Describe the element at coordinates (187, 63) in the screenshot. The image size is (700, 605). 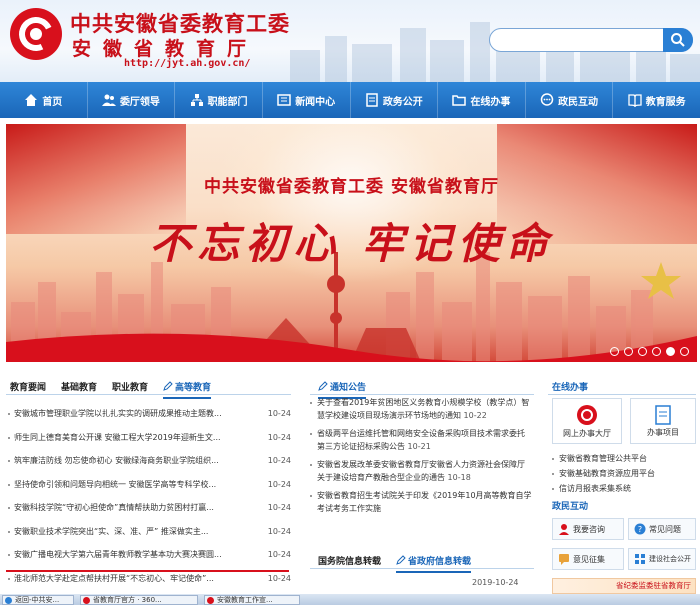
I see `site-url: http://jyt.ah.gov.cn/` at that location.